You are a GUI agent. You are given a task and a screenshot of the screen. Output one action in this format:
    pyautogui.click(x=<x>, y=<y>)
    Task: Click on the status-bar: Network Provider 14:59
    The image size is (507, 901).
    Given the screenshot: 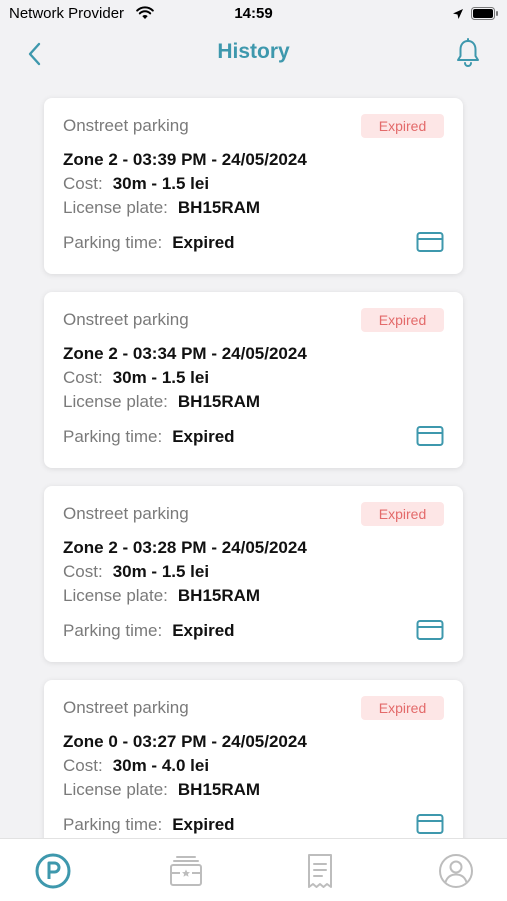 What is the action you would take?
    pyautogui.click(x=253, y=14)
    